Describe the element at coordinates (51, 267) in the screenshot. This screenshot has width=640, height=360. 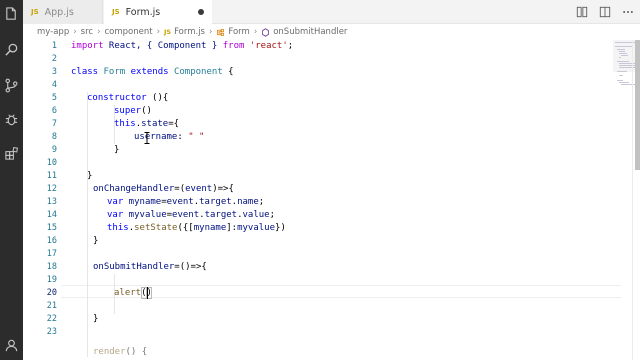
I see `line-number: 18` at that location.